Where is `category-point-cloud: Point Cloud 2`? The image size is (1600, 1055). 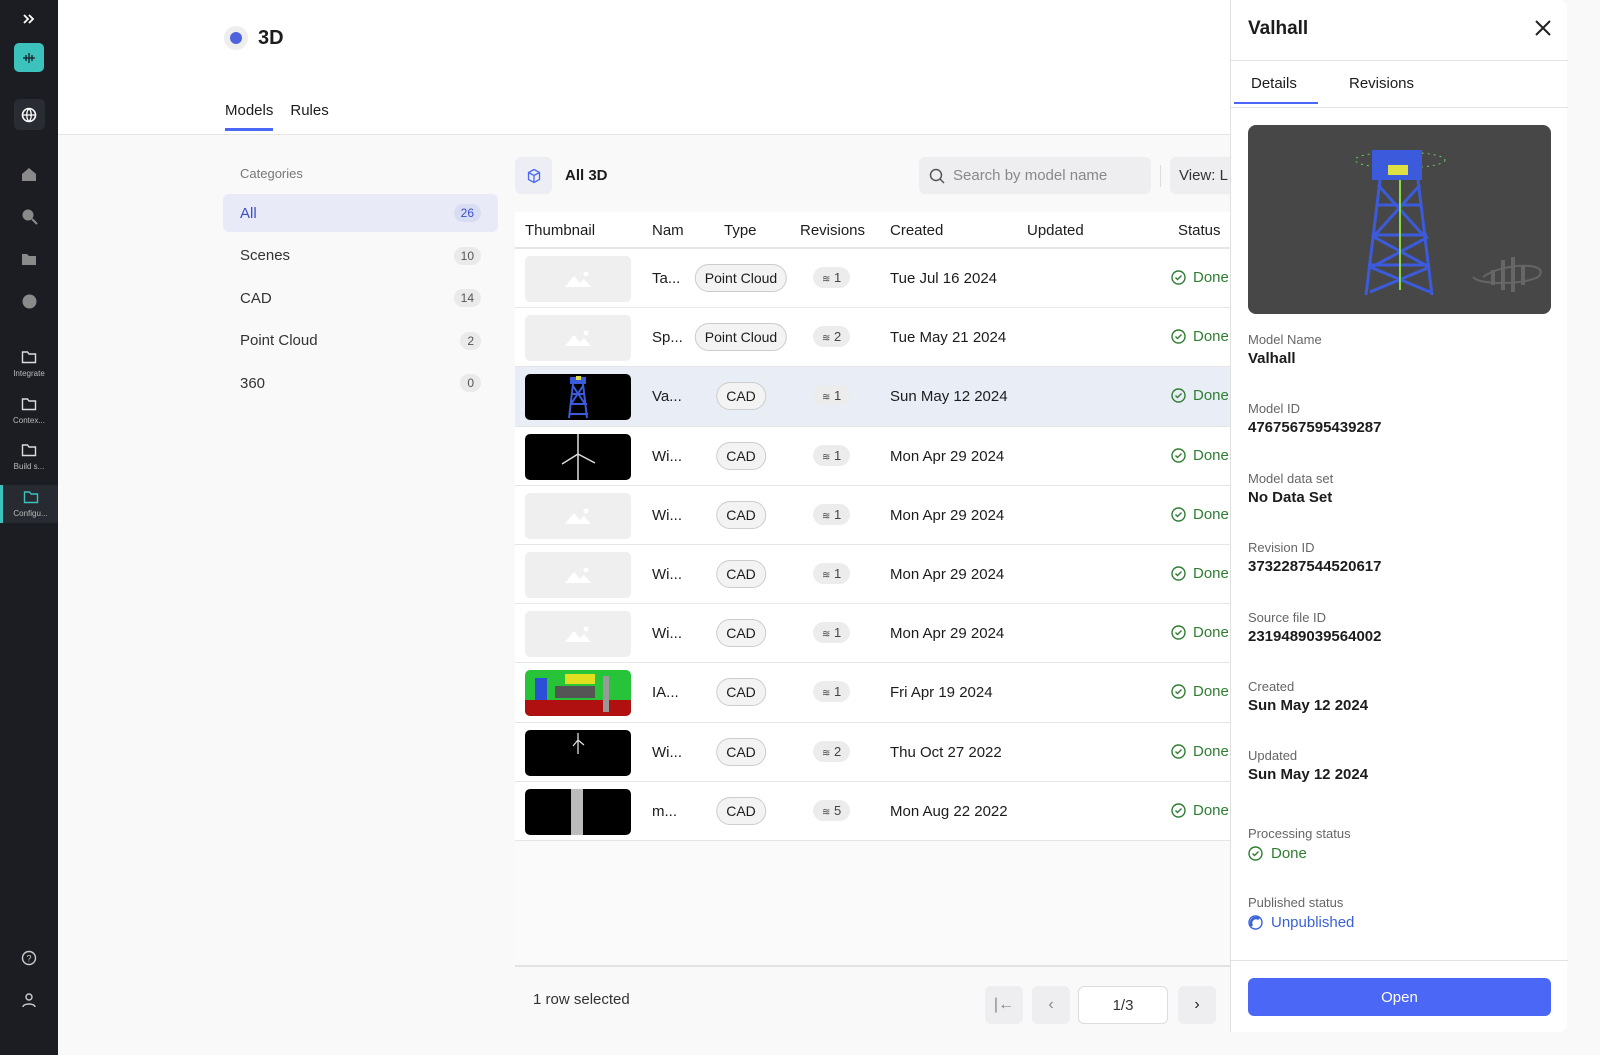
category-point-cloud: Point Cloud 2 is located at coordinates (360, 341).